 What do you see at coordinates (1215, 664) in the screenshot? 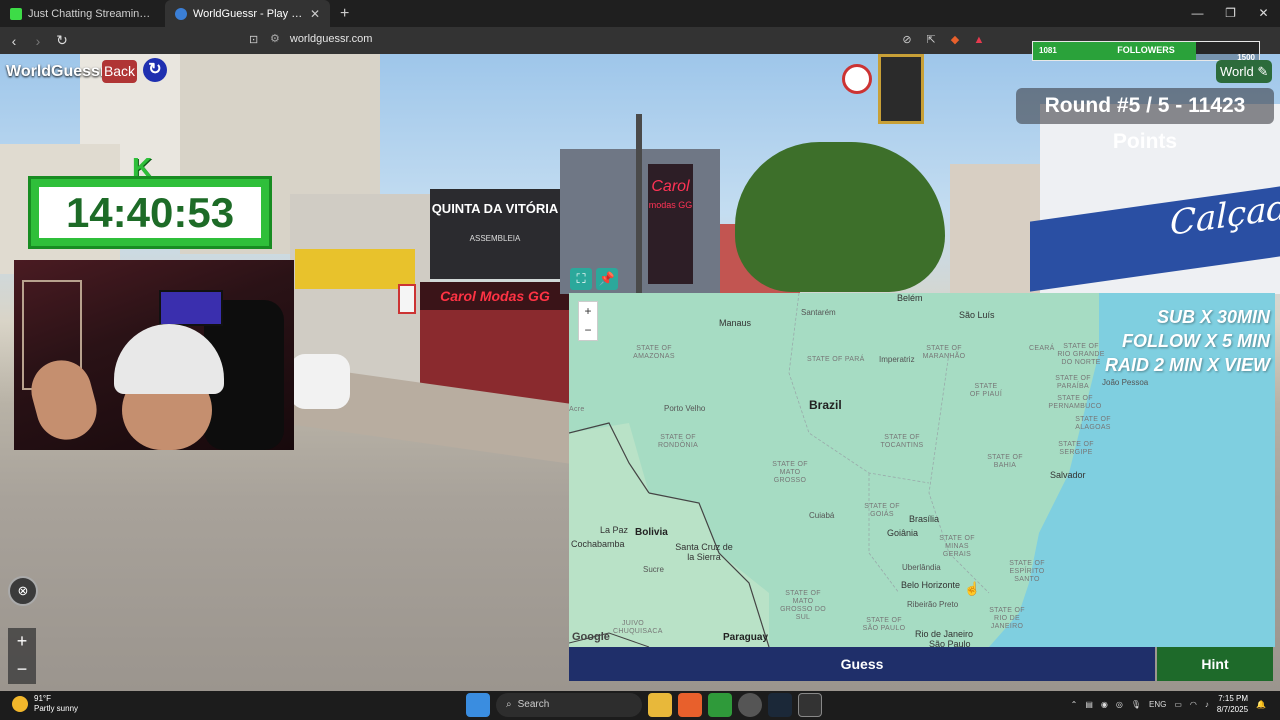
I see `hint-button: Hint` at bounding box center [1215, 664].